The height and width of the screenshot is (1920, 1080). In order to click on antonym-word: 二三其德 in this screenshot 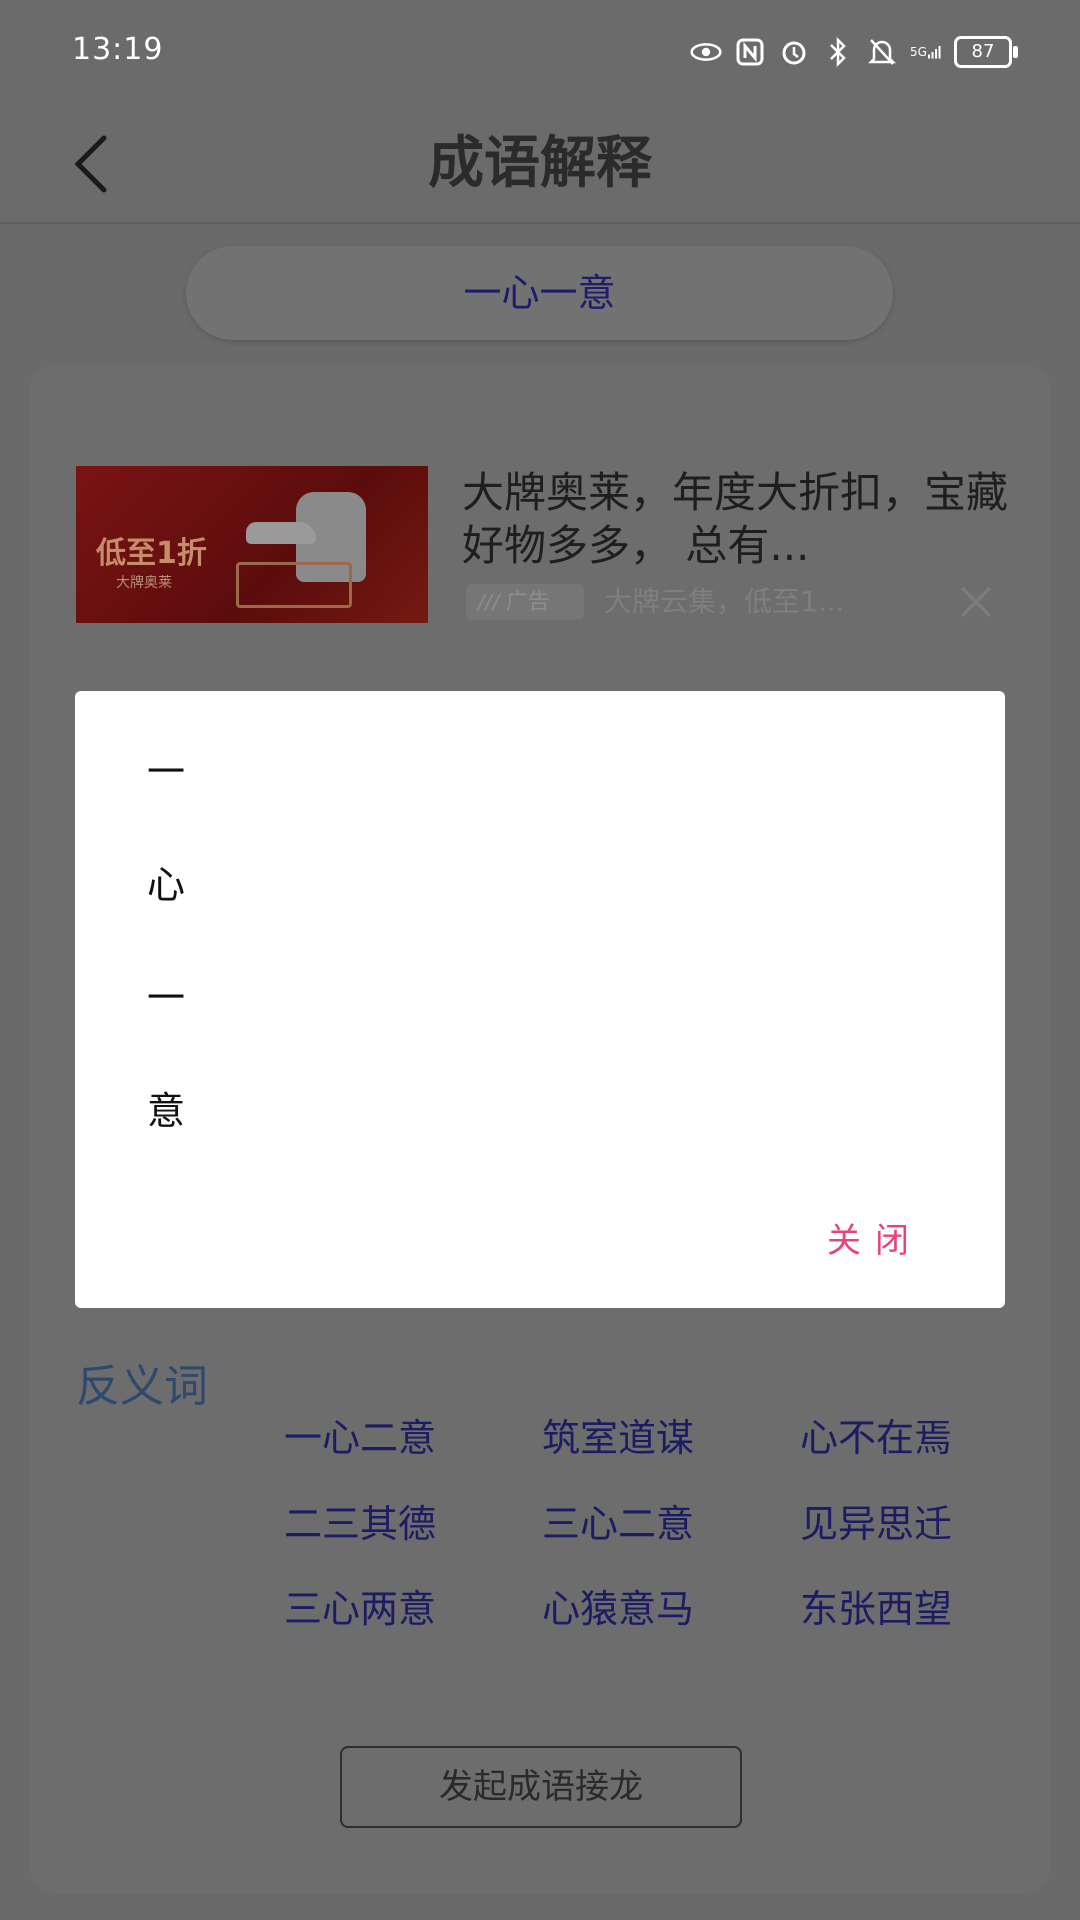, I will do `click(360, 1520)`.